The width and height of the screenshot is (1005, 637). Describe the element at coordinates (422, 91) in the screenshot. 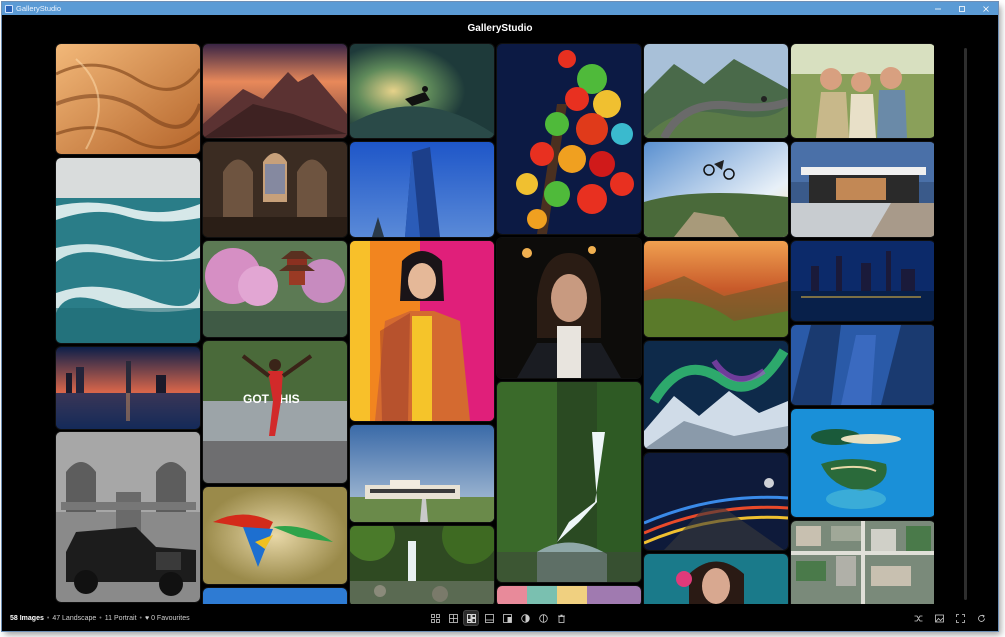

I see `photo-surfer-wave` at that location.